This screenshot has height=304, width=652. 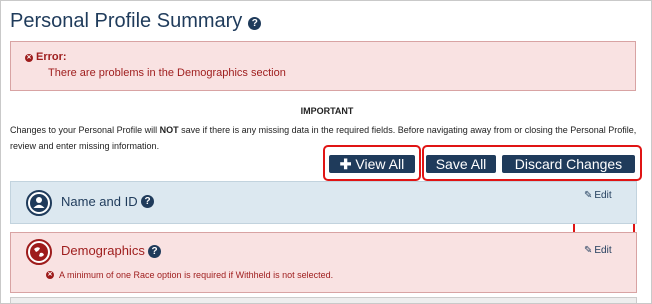 What do you see at coordinates (85, 130) in the screenshot?
I see `notice-text-start: Changes to your Personal Profile will` at bounding box center [85, 130].